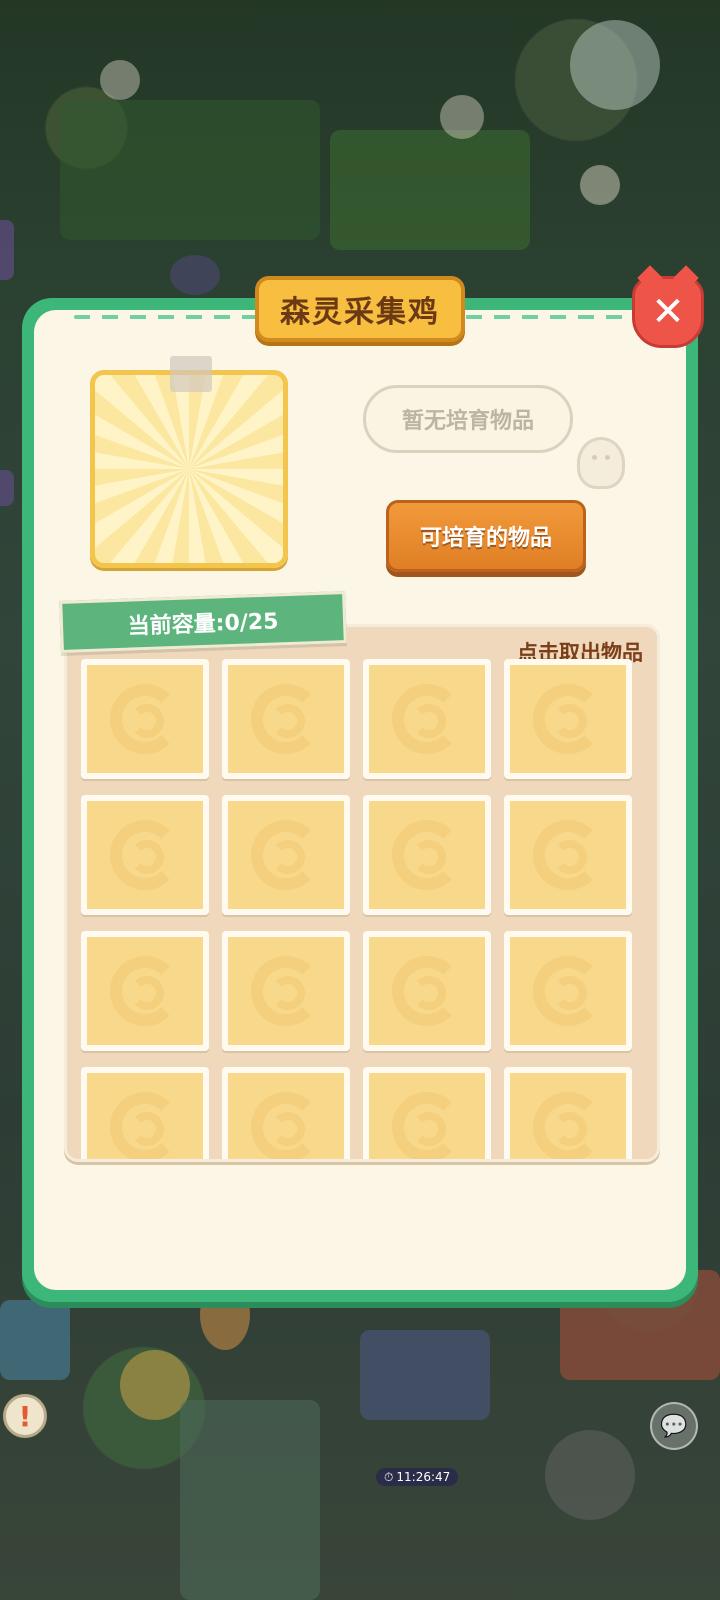  I want to click on exclamation-icon: !, so click(25, 1416).